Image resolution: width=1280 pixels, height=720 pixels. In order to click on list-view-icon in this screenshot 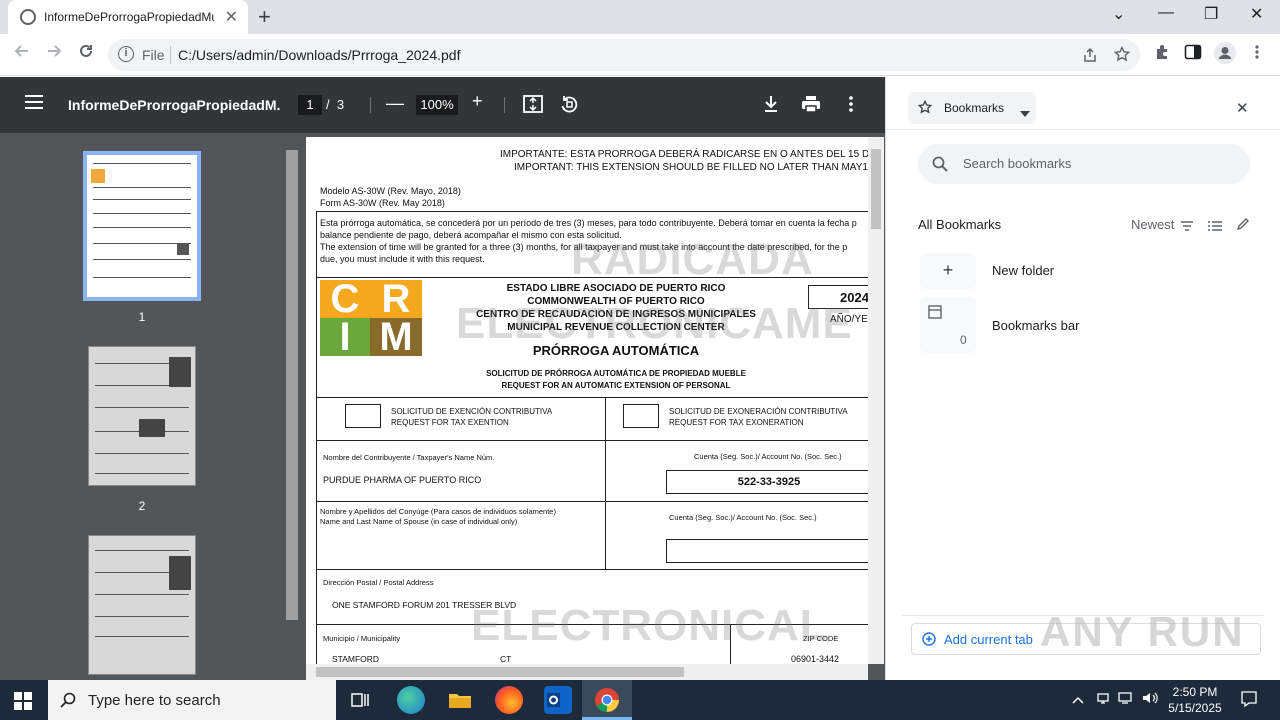, I will do `click(1215, 228)`.